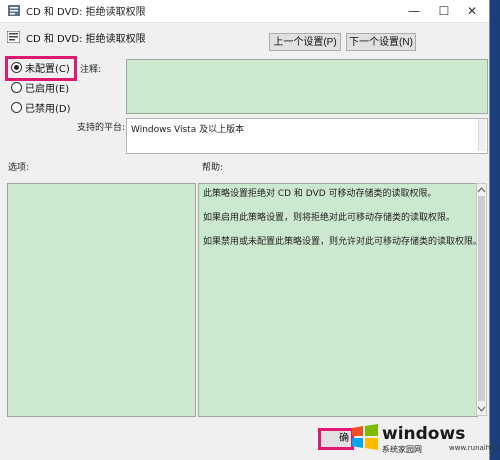  What do you see at coordinates (86, 12) in the screenshot?
I see `window-title: CD 和 DVD: 拒绝读取权限` at bounding box center [86, 12].